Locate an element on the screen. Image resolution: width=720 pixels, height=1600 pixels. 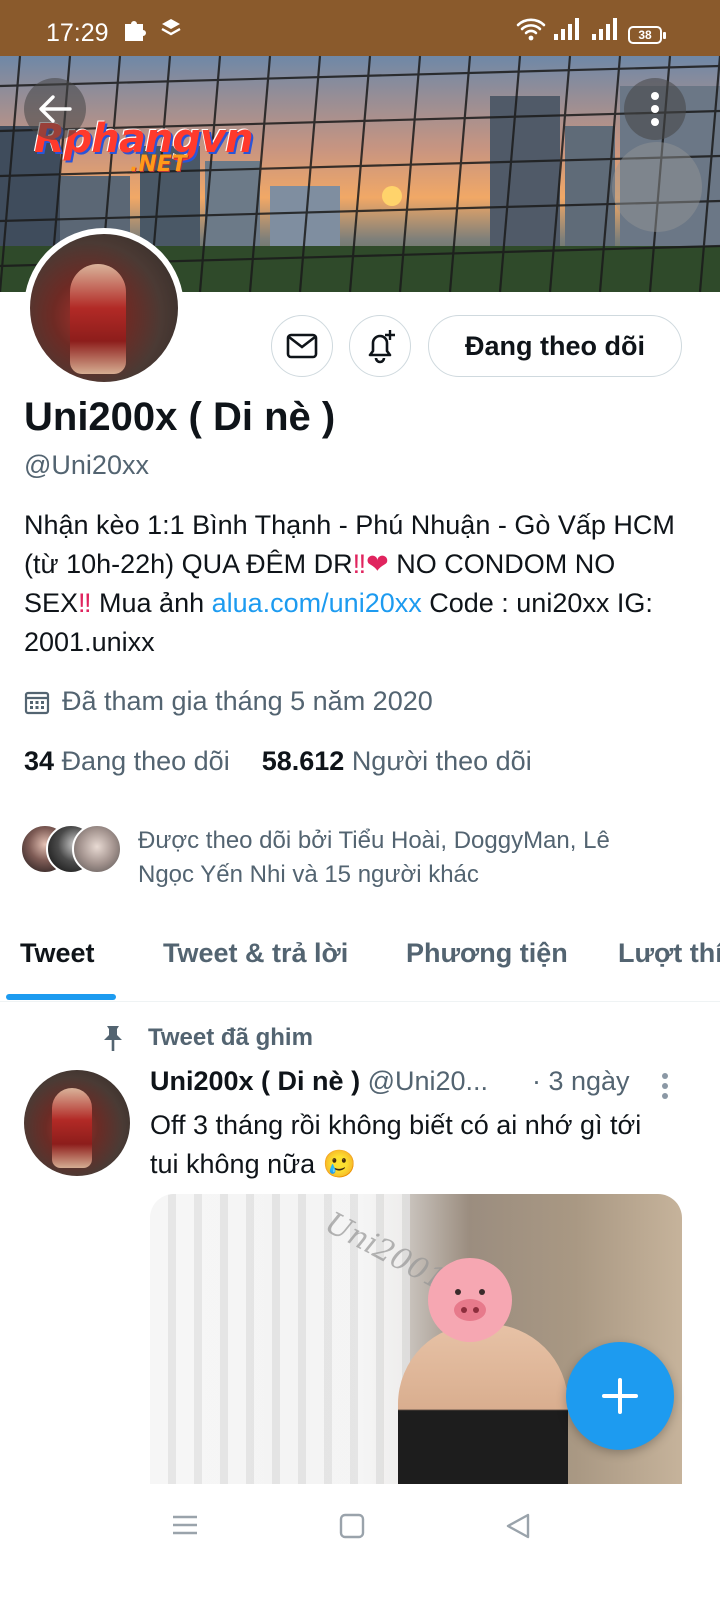
following-button: Đang theo dõi is located at coordinates (555, 346).